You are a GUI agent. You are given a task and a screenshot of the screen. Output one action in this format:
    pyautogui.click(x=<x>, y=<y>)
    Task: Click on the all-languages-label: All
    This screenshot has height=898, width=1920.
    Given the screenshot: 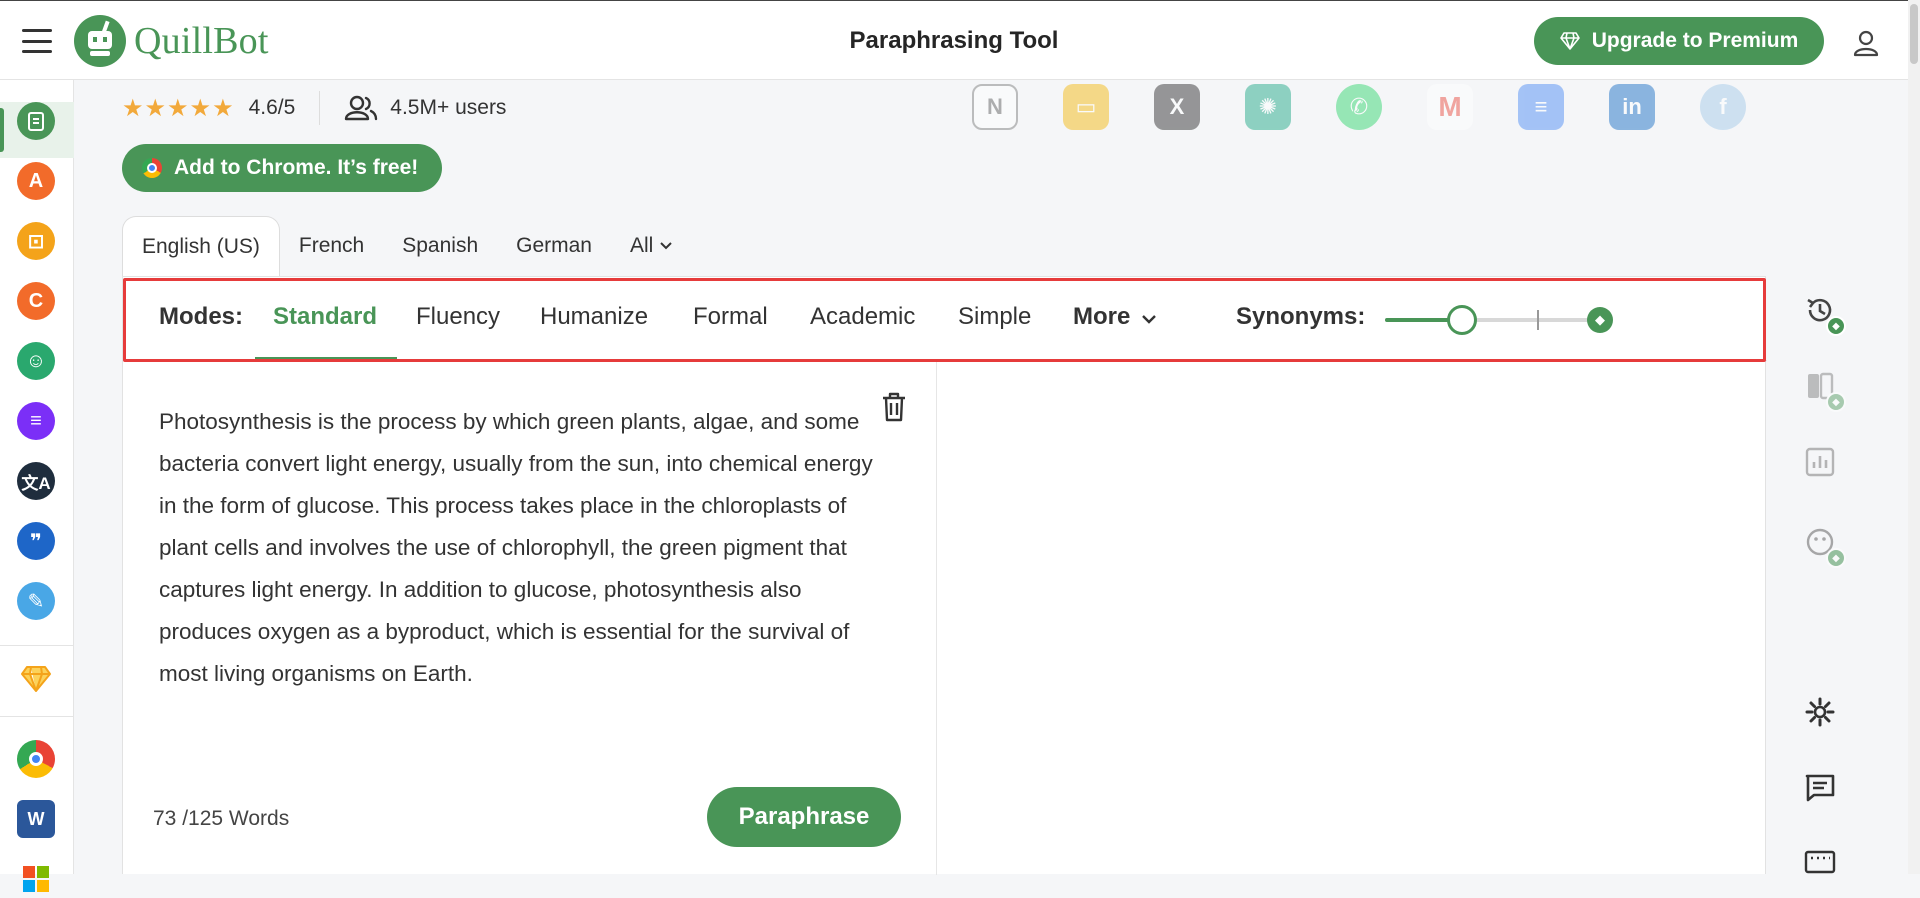 What is the action you would take?
    pyautogui.click(x=641, y=245)
    